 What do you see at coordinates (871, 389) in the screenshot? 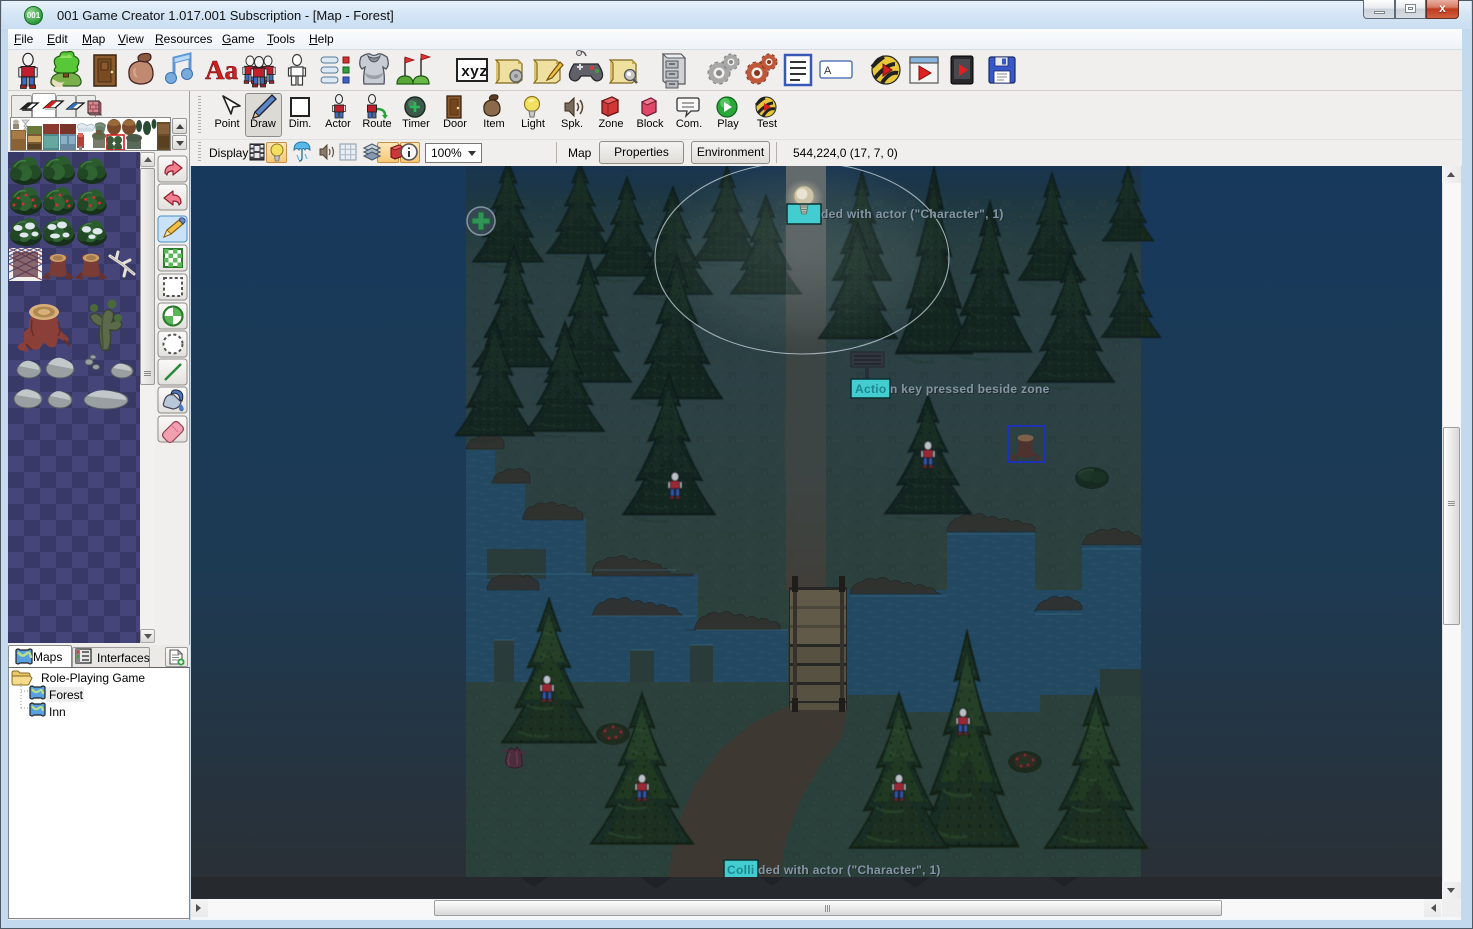
I see `svg-text: Actio` at bounding box center [871, 389].